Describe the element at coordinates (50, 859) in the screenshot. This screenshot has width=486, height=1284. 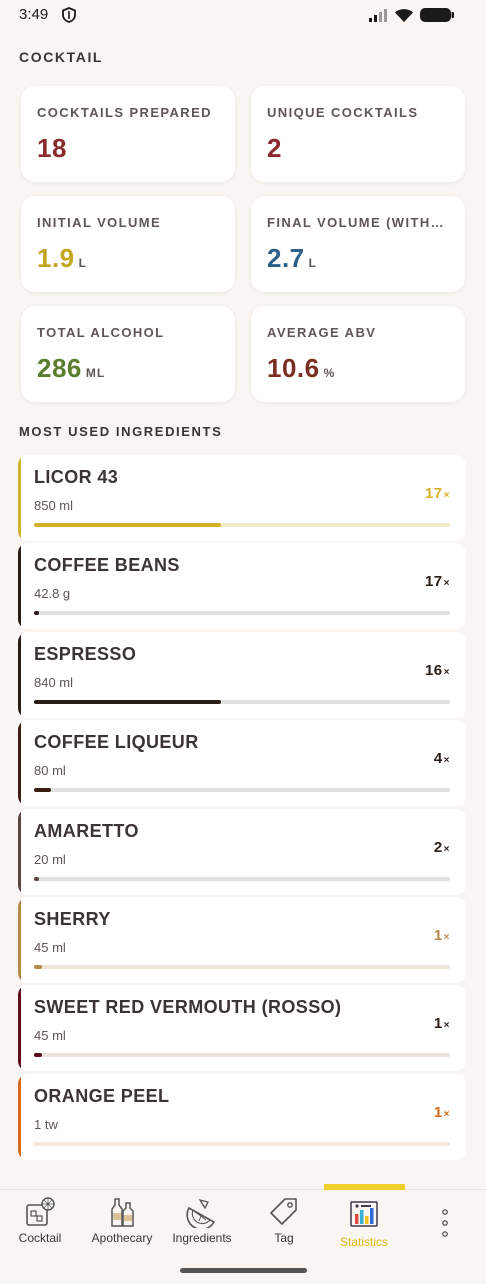
I see `ingredient-amount: 20 ml` at that location.